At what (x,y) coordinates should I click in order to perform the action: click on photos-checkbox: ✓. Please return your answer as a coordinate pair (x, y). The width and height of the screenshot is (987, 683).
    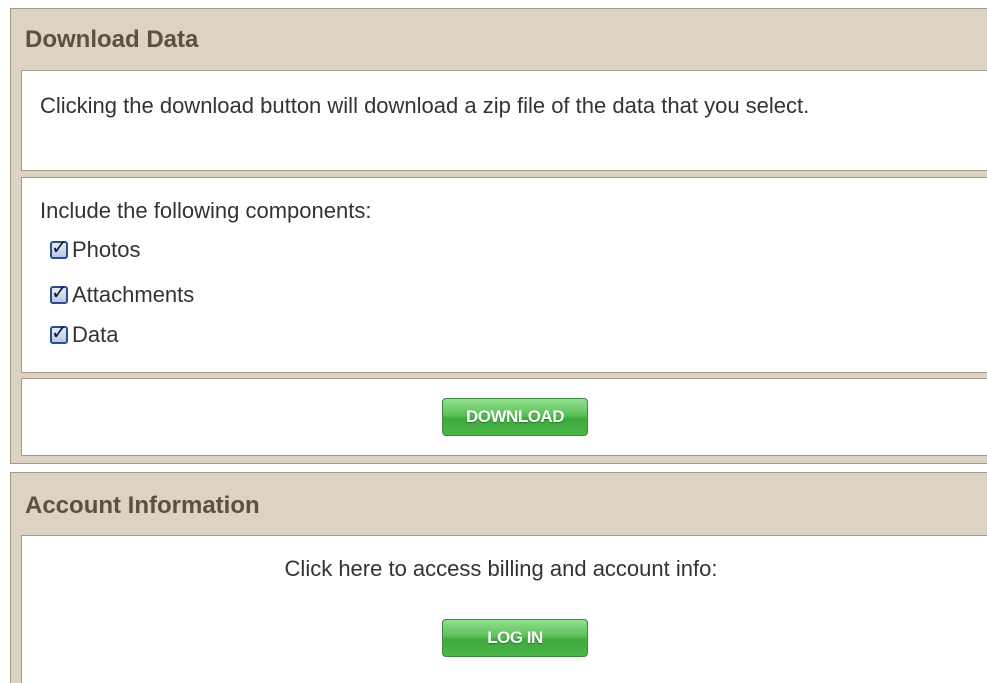
    Looking at the image, I should click on (59, 248).